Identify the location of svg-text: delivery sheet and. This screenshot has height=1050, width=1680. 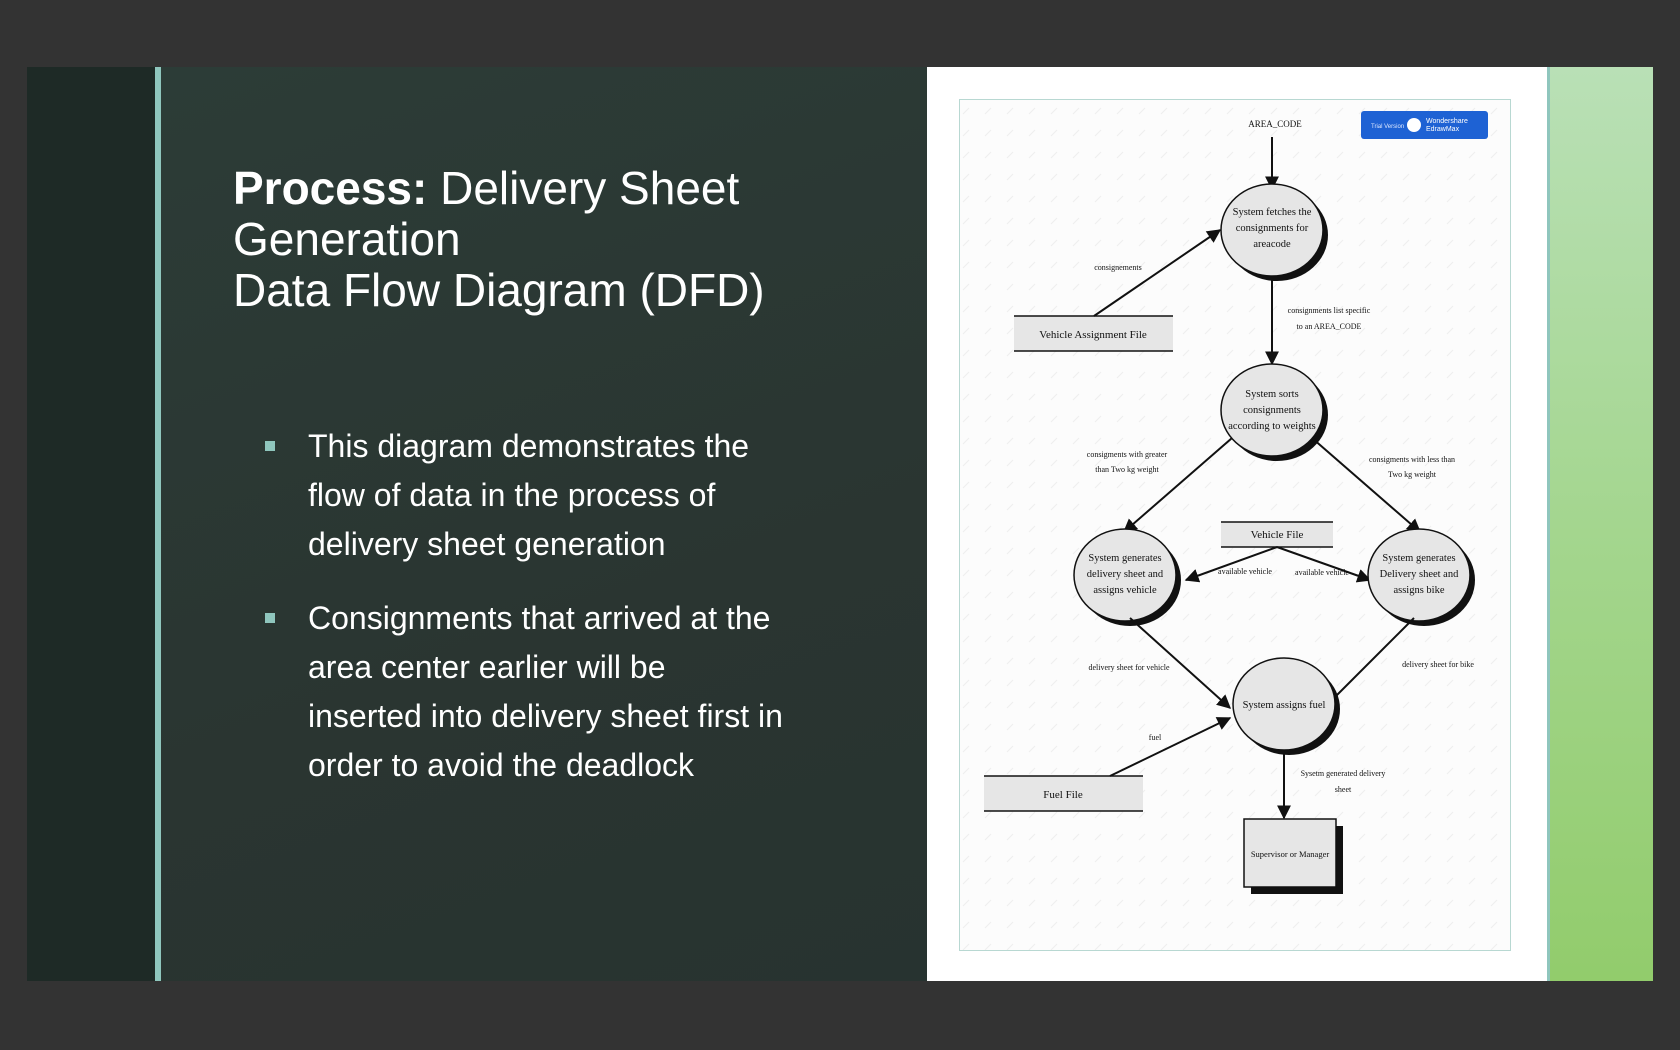
(1125, 574).